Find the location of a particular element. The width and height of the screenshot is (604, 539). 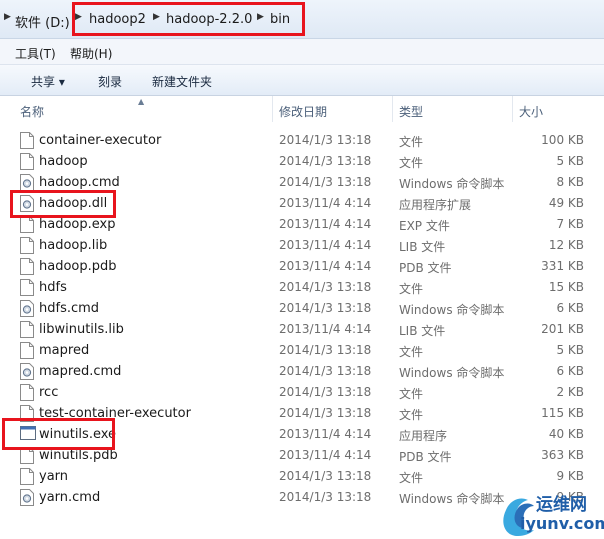

file-row: hadoop 2014/1/3 13:18 文件 5 KB is located at coordinates (302, 161).